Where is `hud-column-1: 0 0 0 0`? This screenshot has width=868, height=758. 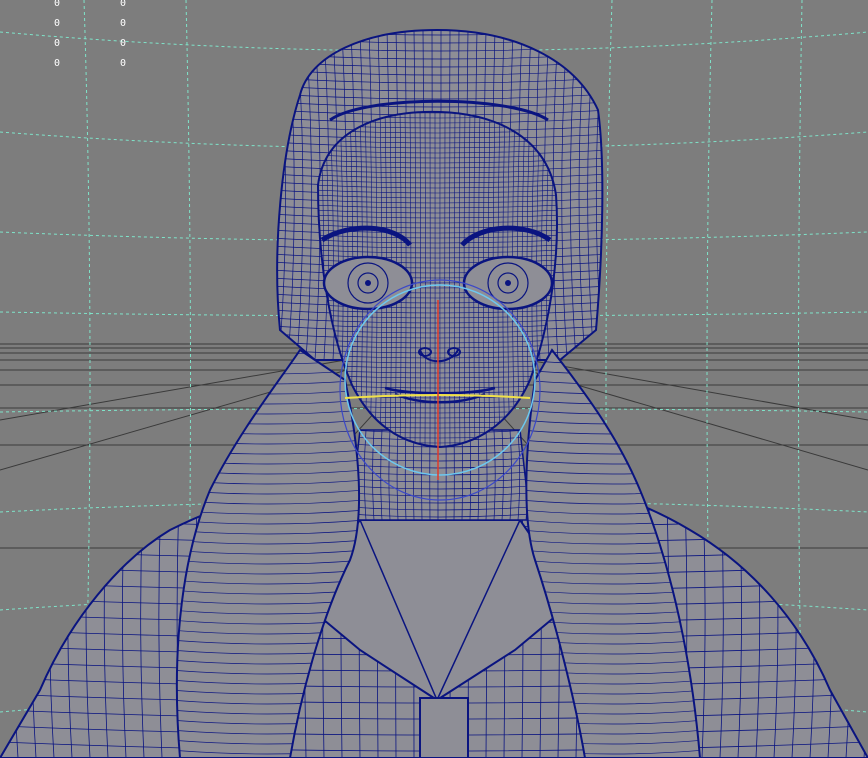
hud-column-1: 0 0 0 0 is located at coordinates (57, 37).